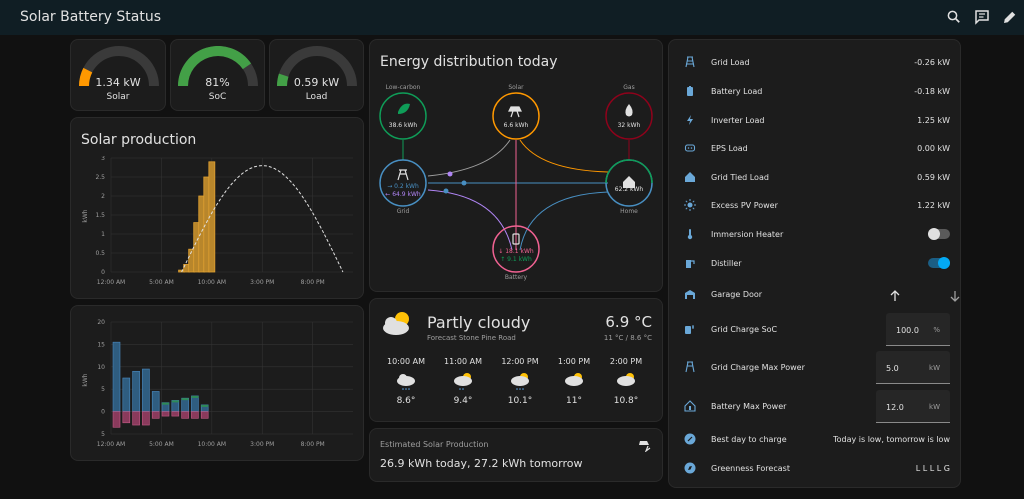 This screenshot has width=1024, height=499. Describe the element at coordinates (515, 112) in the screenshot. I see `solar-panel-icon` at that location.